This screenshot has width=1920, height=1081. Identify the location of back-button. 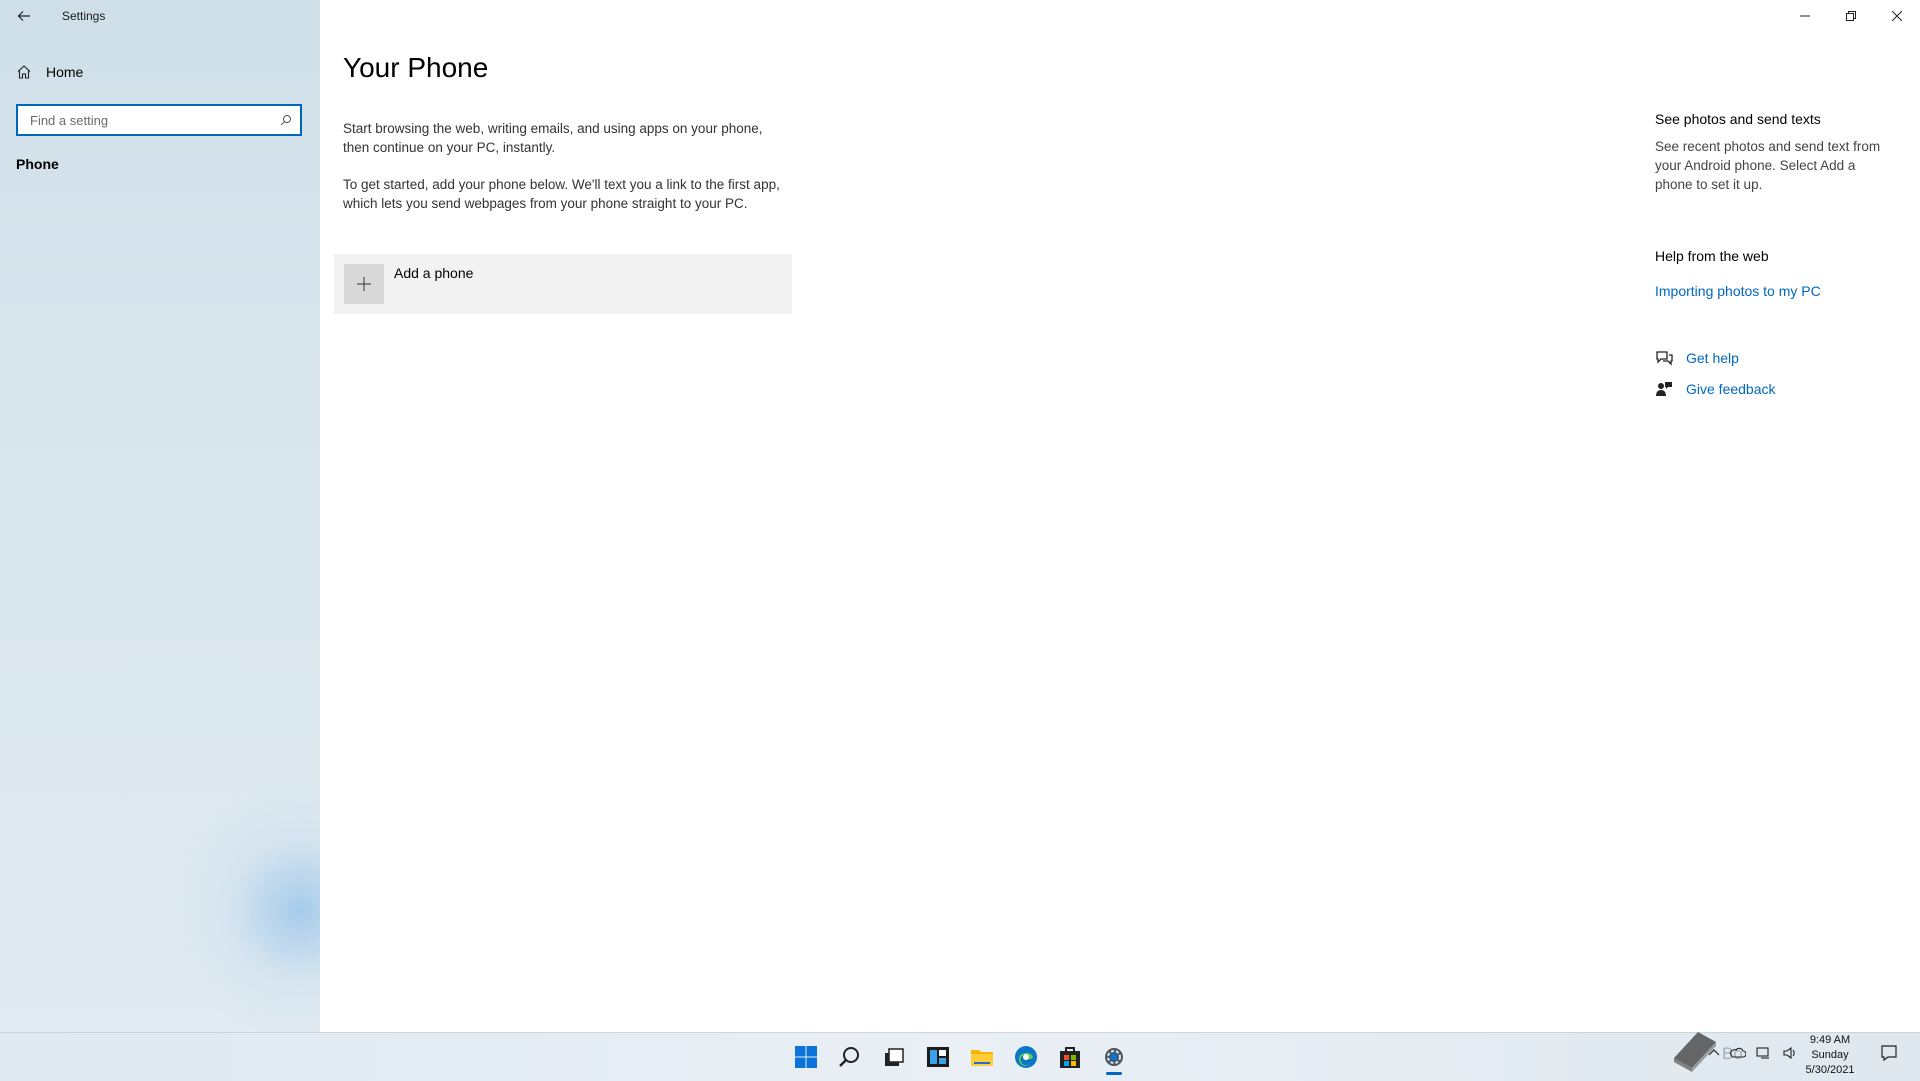
(24, 16).